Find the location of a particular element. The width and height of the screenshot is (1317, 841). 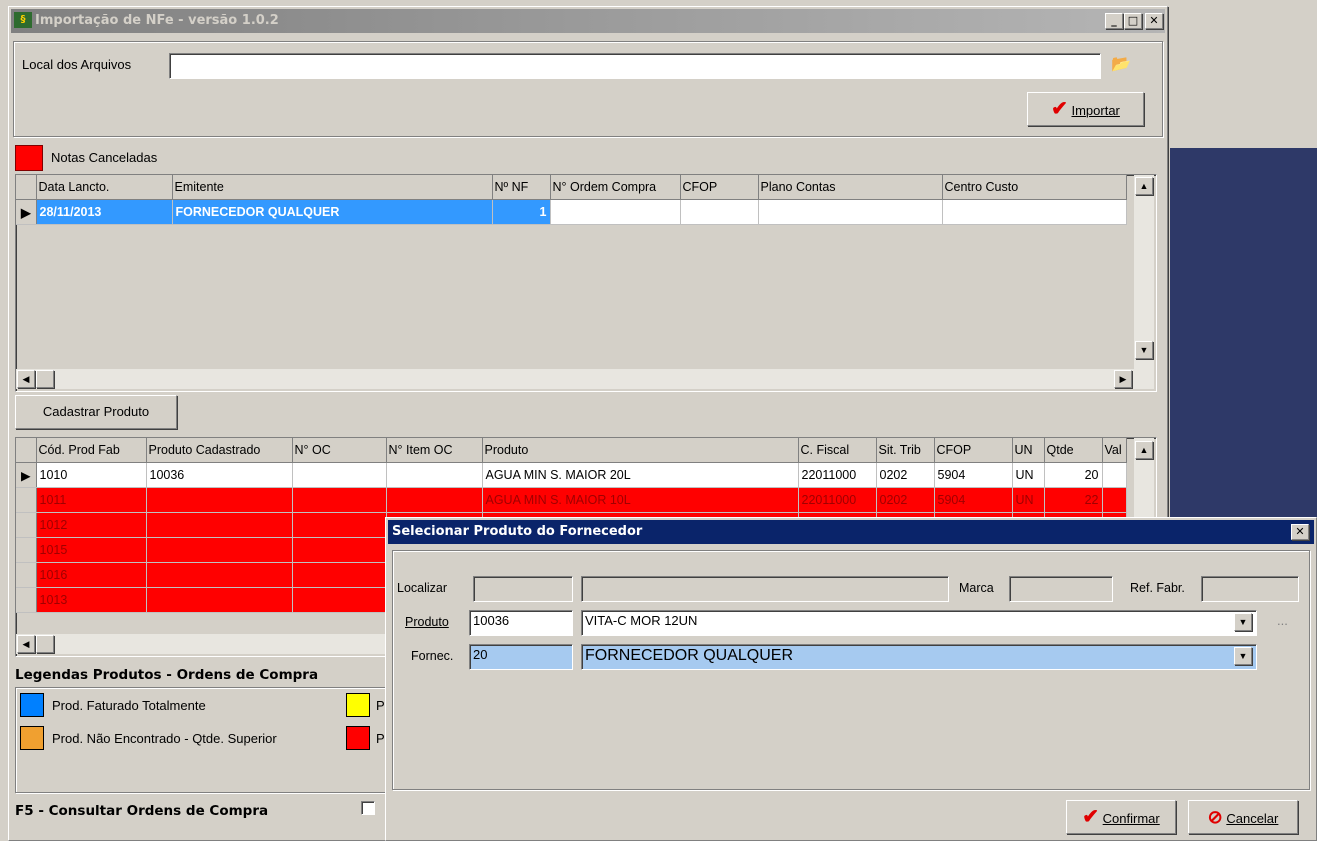

scroll-right-icon: ▶ is located at coordinates (1123, 379).